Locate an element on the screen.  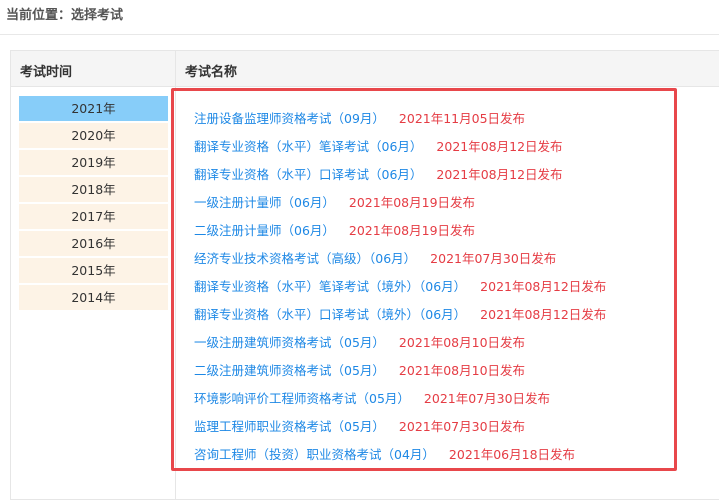
exam-row: 经济专业技术资格考试（高级）（06月） 2021年07月30日发布 is located at coordinates (400, 263).